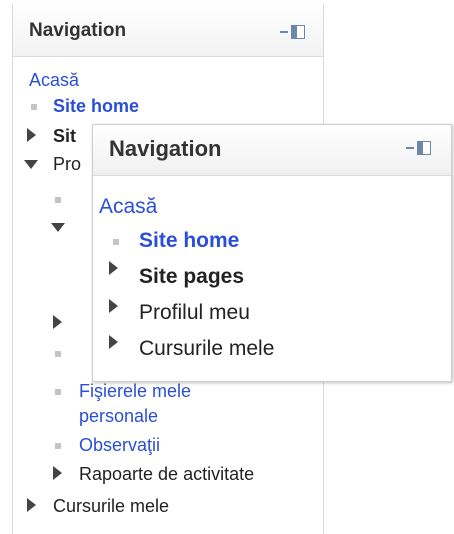 This screenshot has width=454, height=534. I want to click on nav-item-private-files: Fişierele mele, so click(135, 391).